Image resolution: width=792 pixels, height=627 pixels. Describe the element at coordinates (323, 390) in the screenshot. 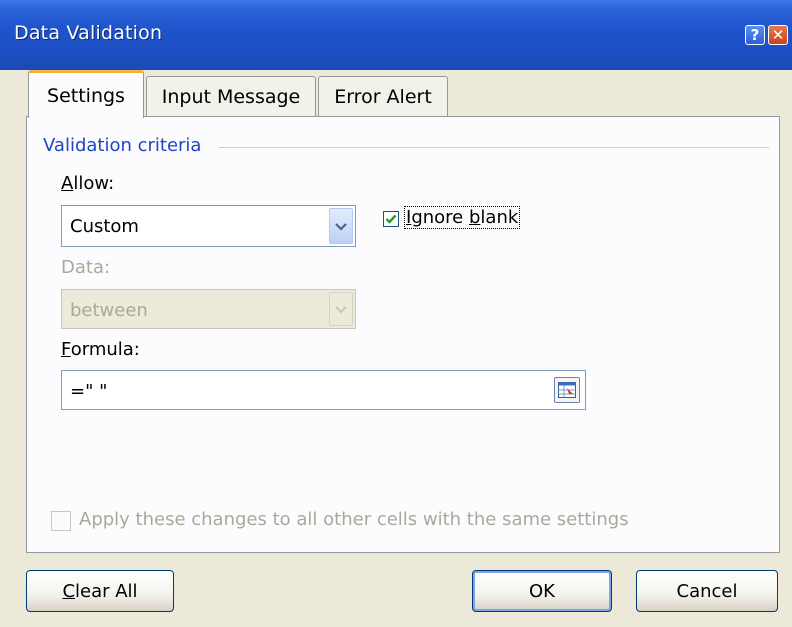

I see `formula-input: =" "` at that location.